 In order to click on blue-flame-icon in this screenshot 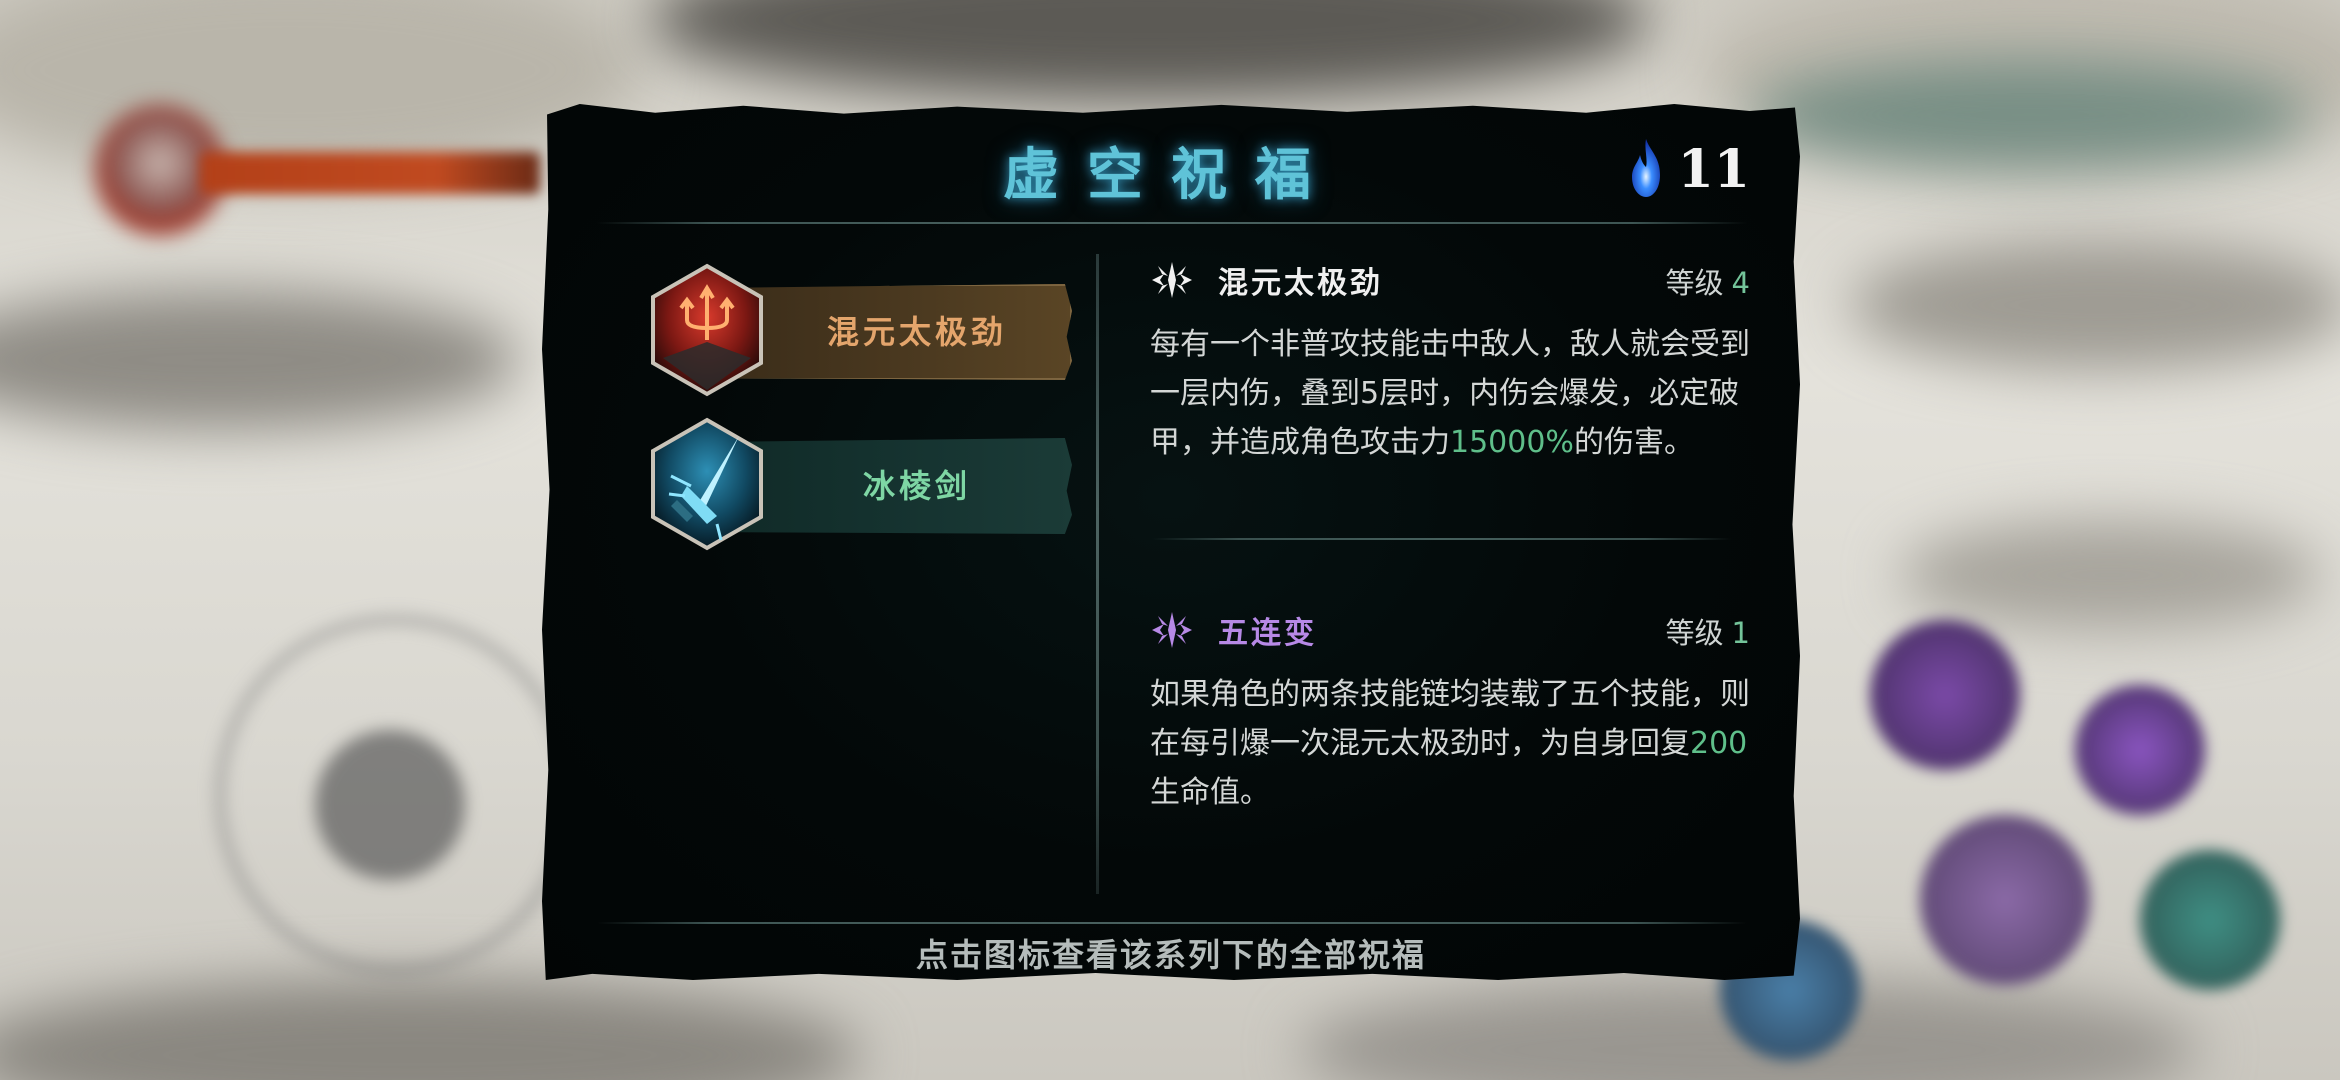, I will do `click(1645, 168)`.